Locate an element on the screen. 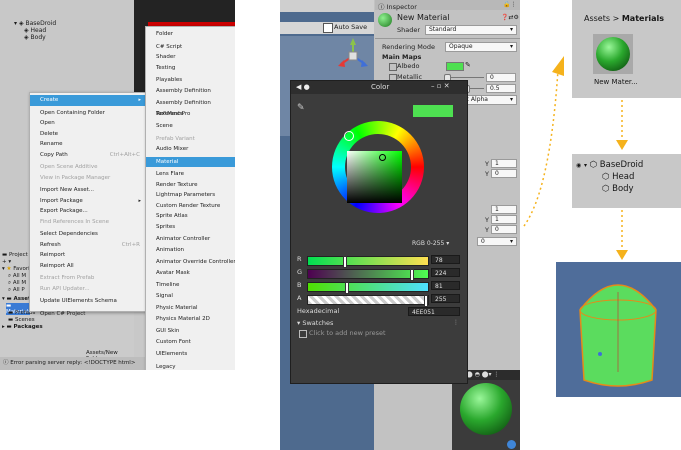 The height and width of the screenshot is (450, 681). channel-value-field: 224 is located at coordinates (445, 272).